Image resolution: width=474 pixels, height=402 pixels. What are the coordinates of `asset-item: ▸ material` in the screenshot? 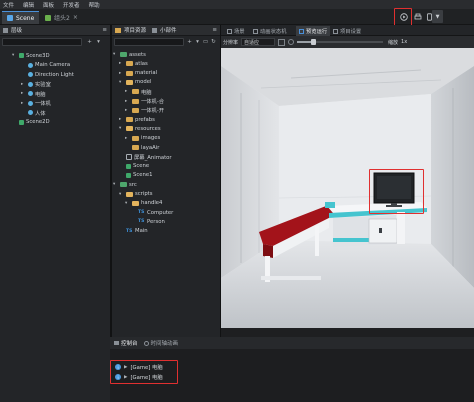 It's located at (138, 73).